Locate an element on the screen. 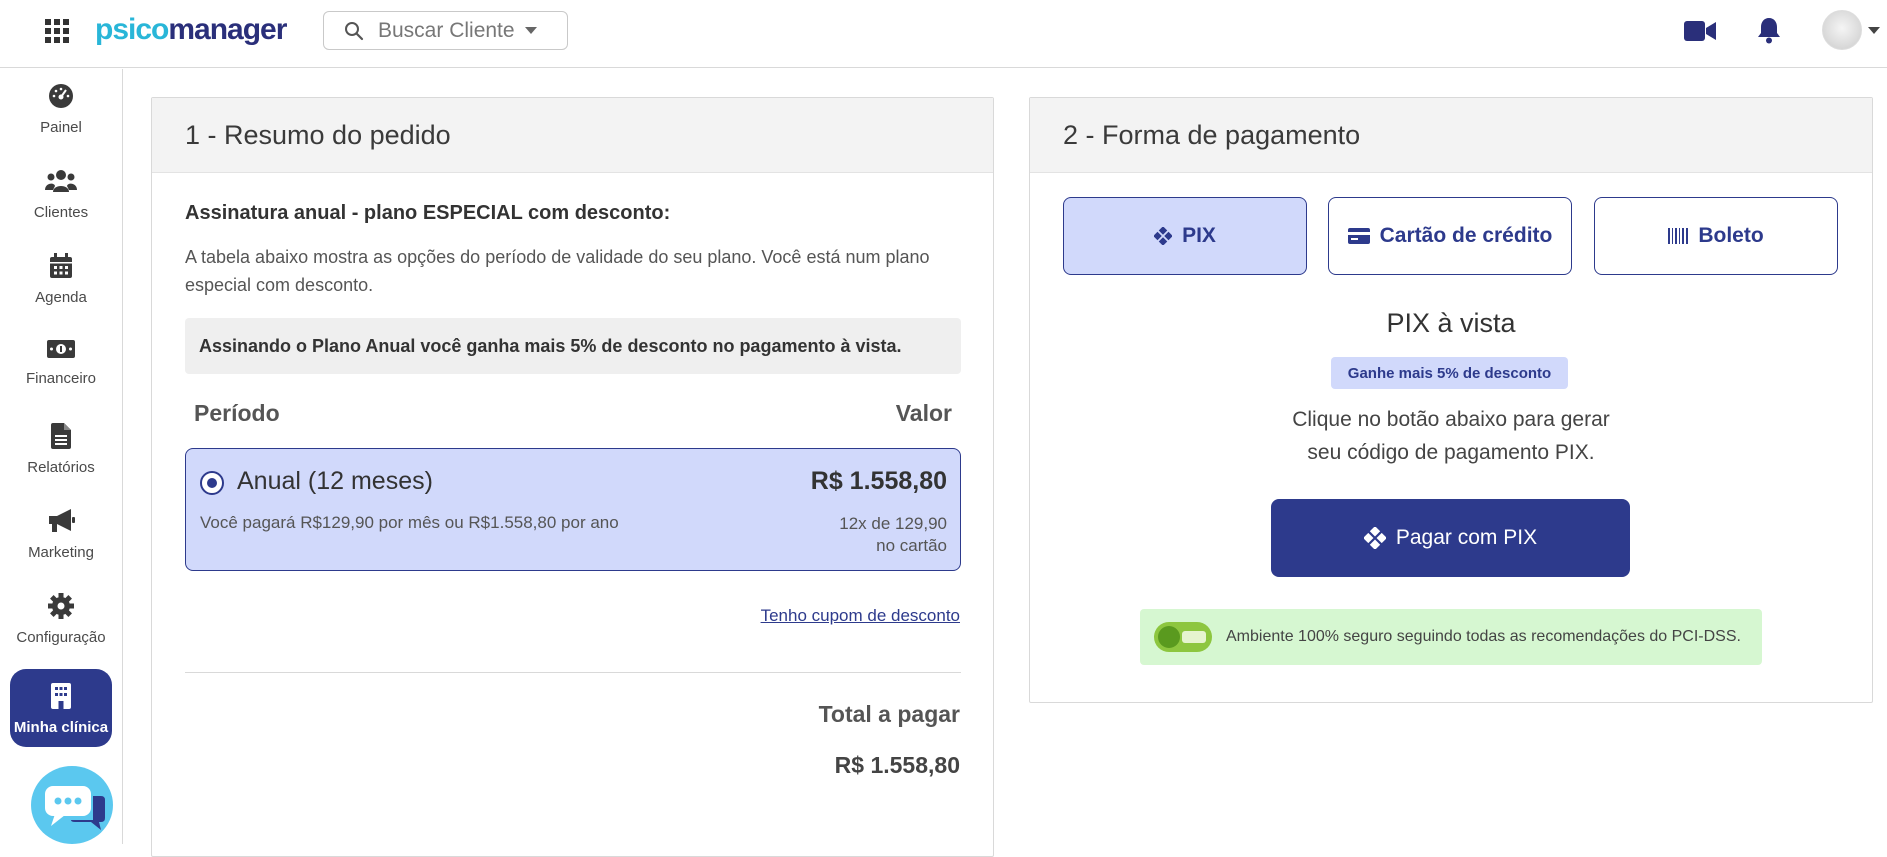  payment-option-credit-card: Cartão de crédito is located at coordinates (1450, 236).